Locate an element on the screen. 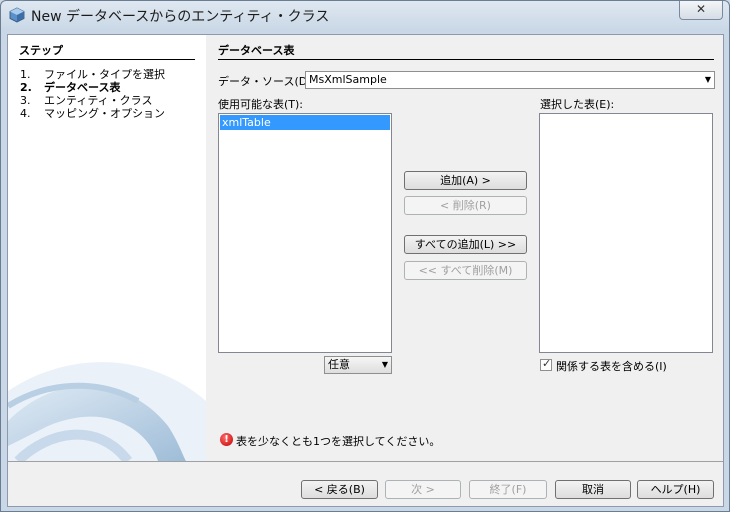 The height and width of the screenshot is (512, 730). finish-button: 終了(F) is located at coordinates (508, 489).